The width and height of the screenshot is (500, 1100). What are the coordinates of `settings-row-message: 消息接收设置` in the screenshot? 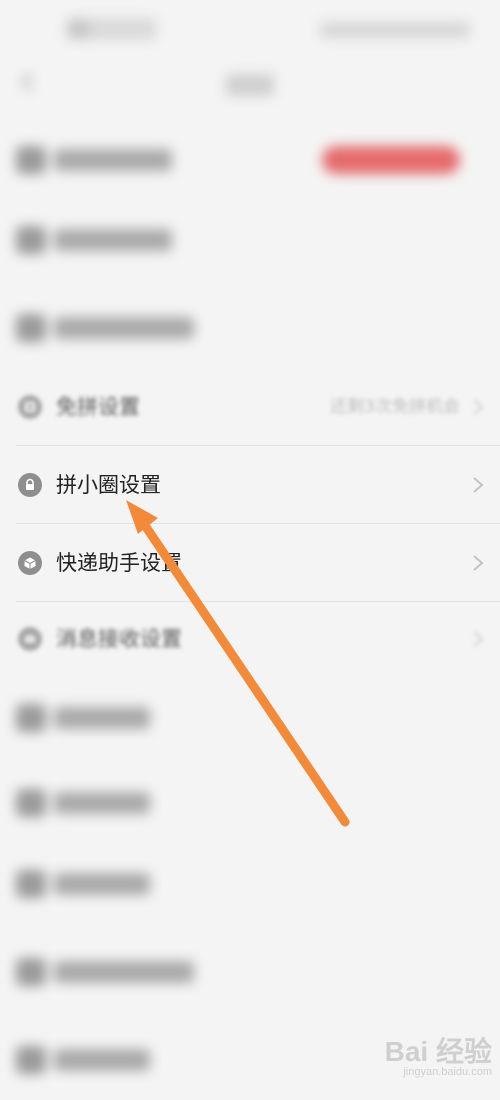 It's located at (250, 641).